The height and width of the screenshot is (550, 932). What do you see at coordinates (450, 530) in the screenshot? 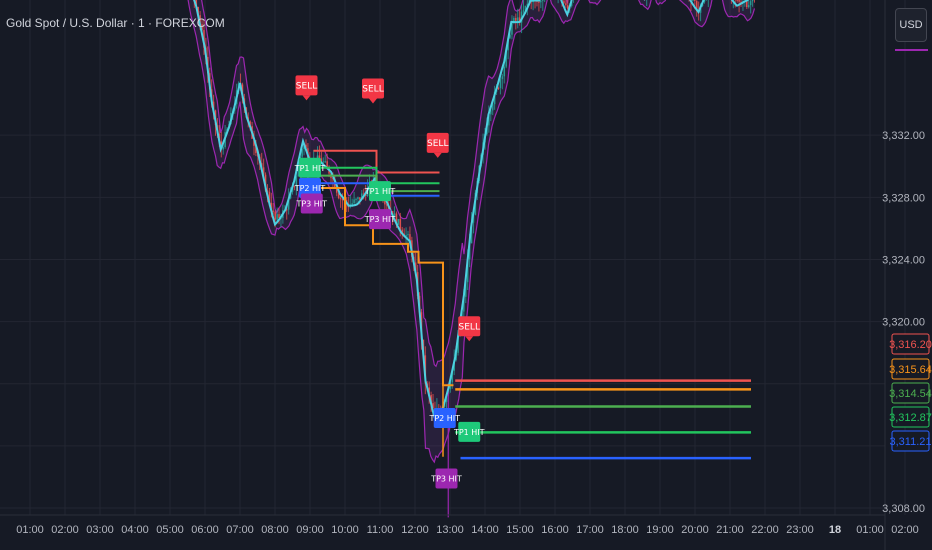
I see `x-tick-label: 13:00` at bounding box center [450, 530].